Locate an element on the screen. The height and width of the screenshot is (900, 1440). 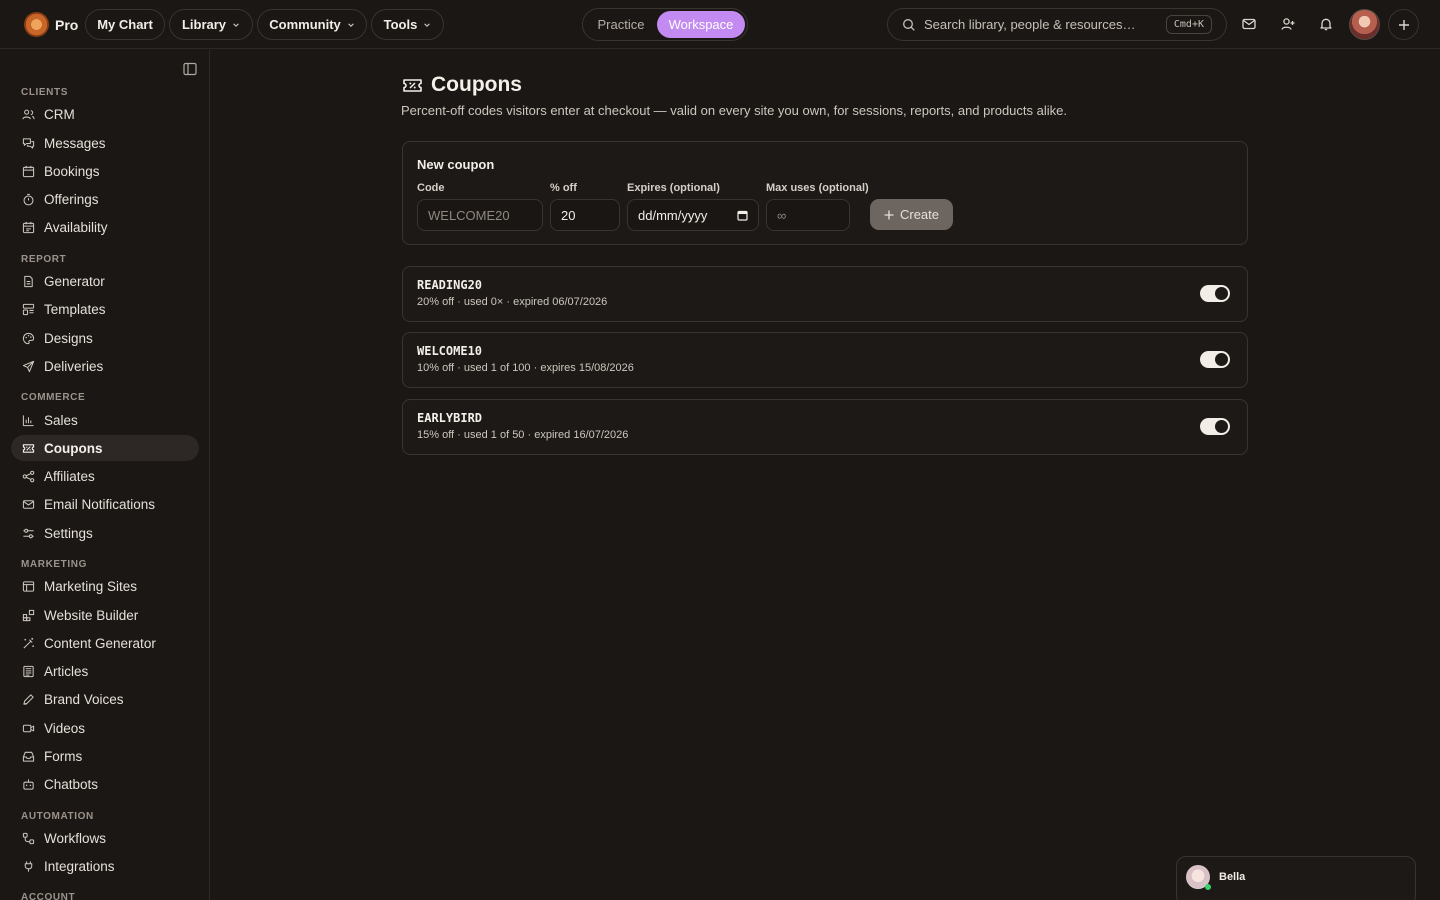
mode-switch: Practice Workspace is located at coordinates (665, 24).